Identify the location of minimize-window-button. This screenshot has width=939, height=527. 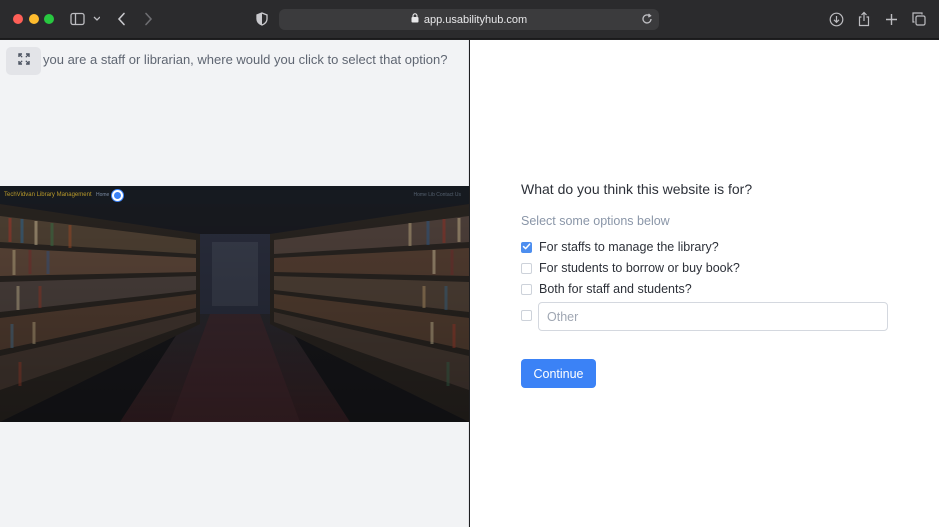
(34, 19).